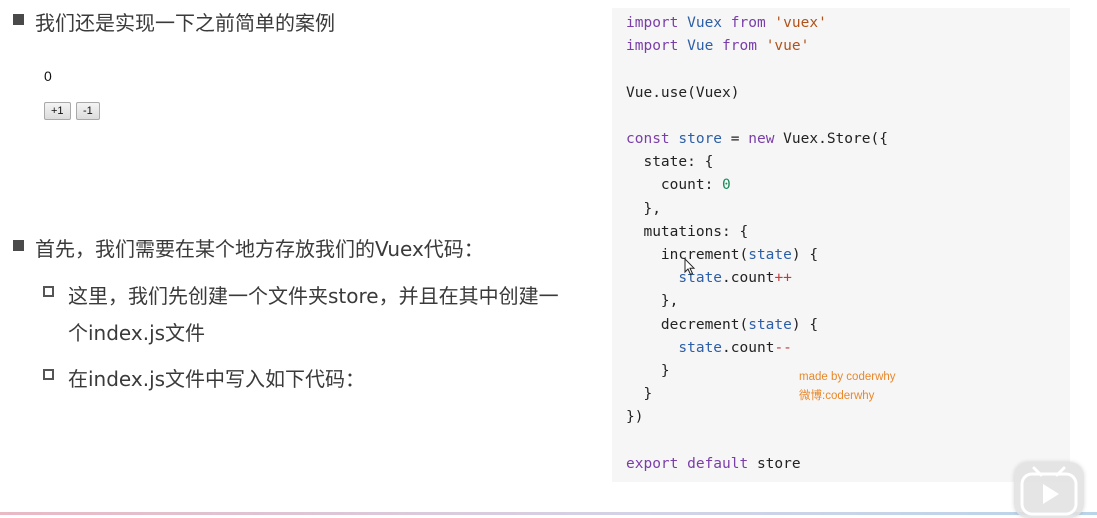 Image resolution: width=1097 pixels, height=518 pixels. I want to click on code-line: count: 0, so click(678, 185).